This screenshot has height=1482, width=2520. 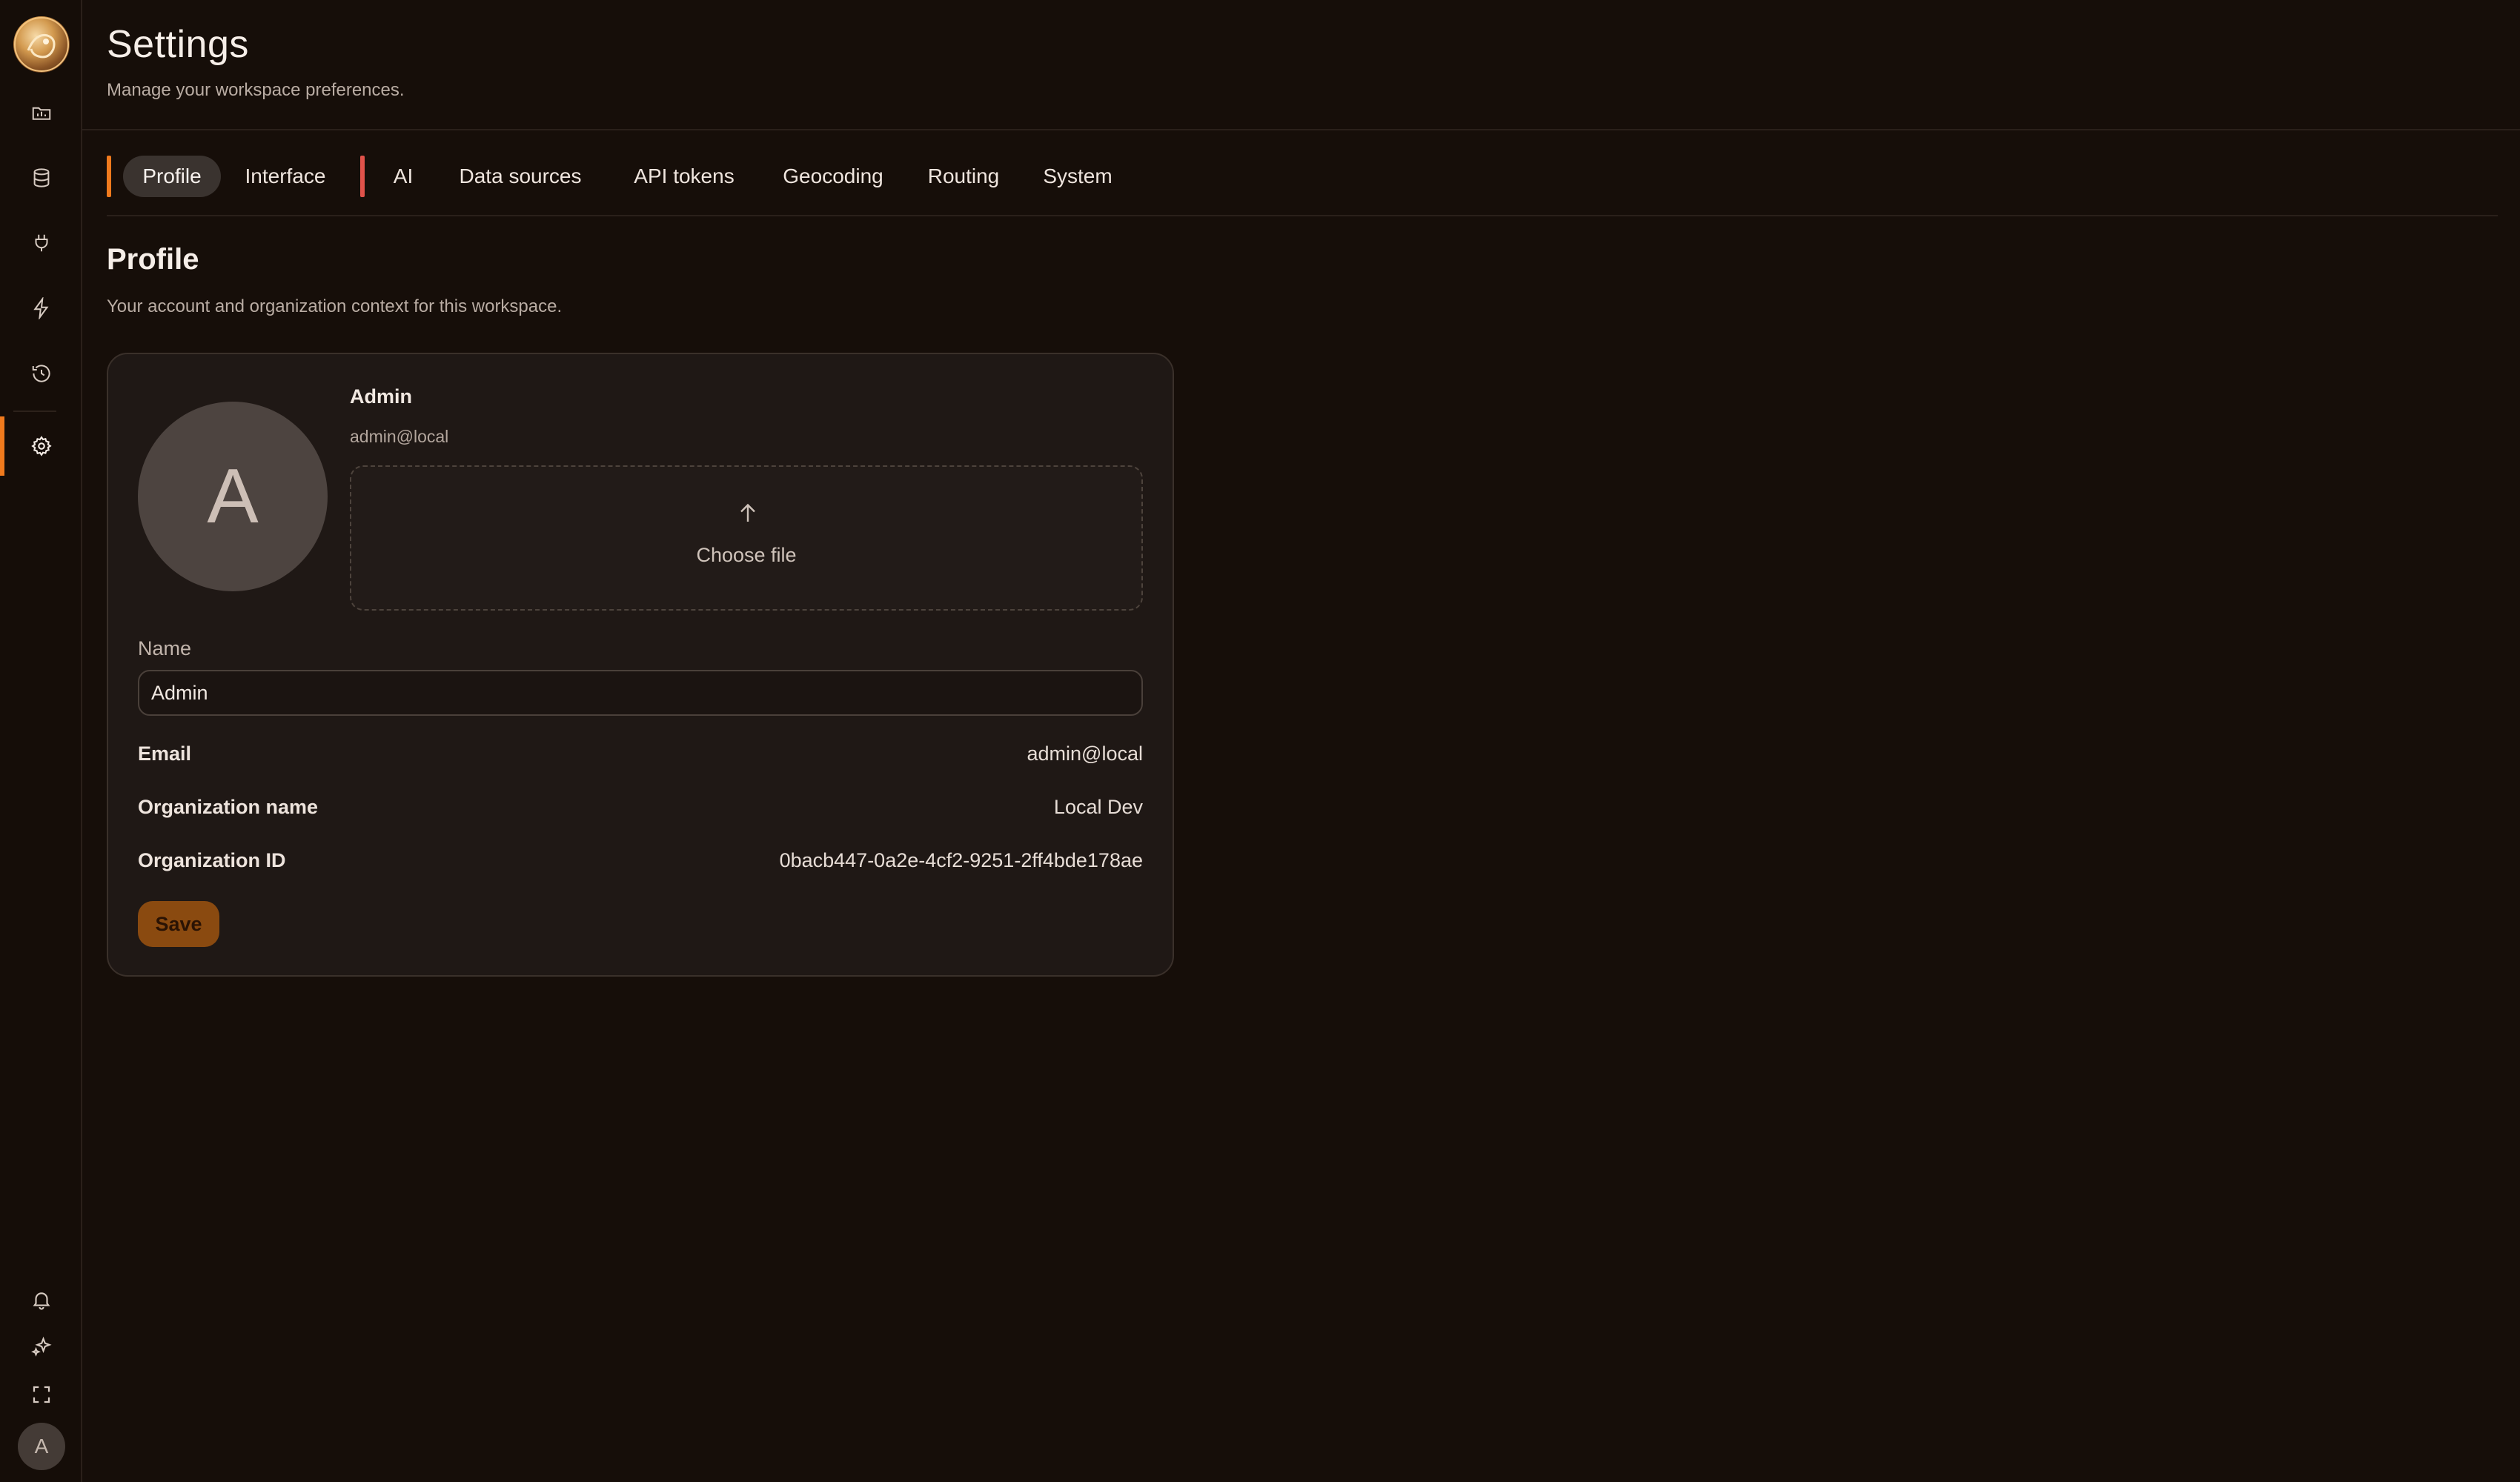 What do you see at coordinates (1085, 753) in the screenshot?
I see `email-row-value: admin@local` at bounding box center [1085, 753].